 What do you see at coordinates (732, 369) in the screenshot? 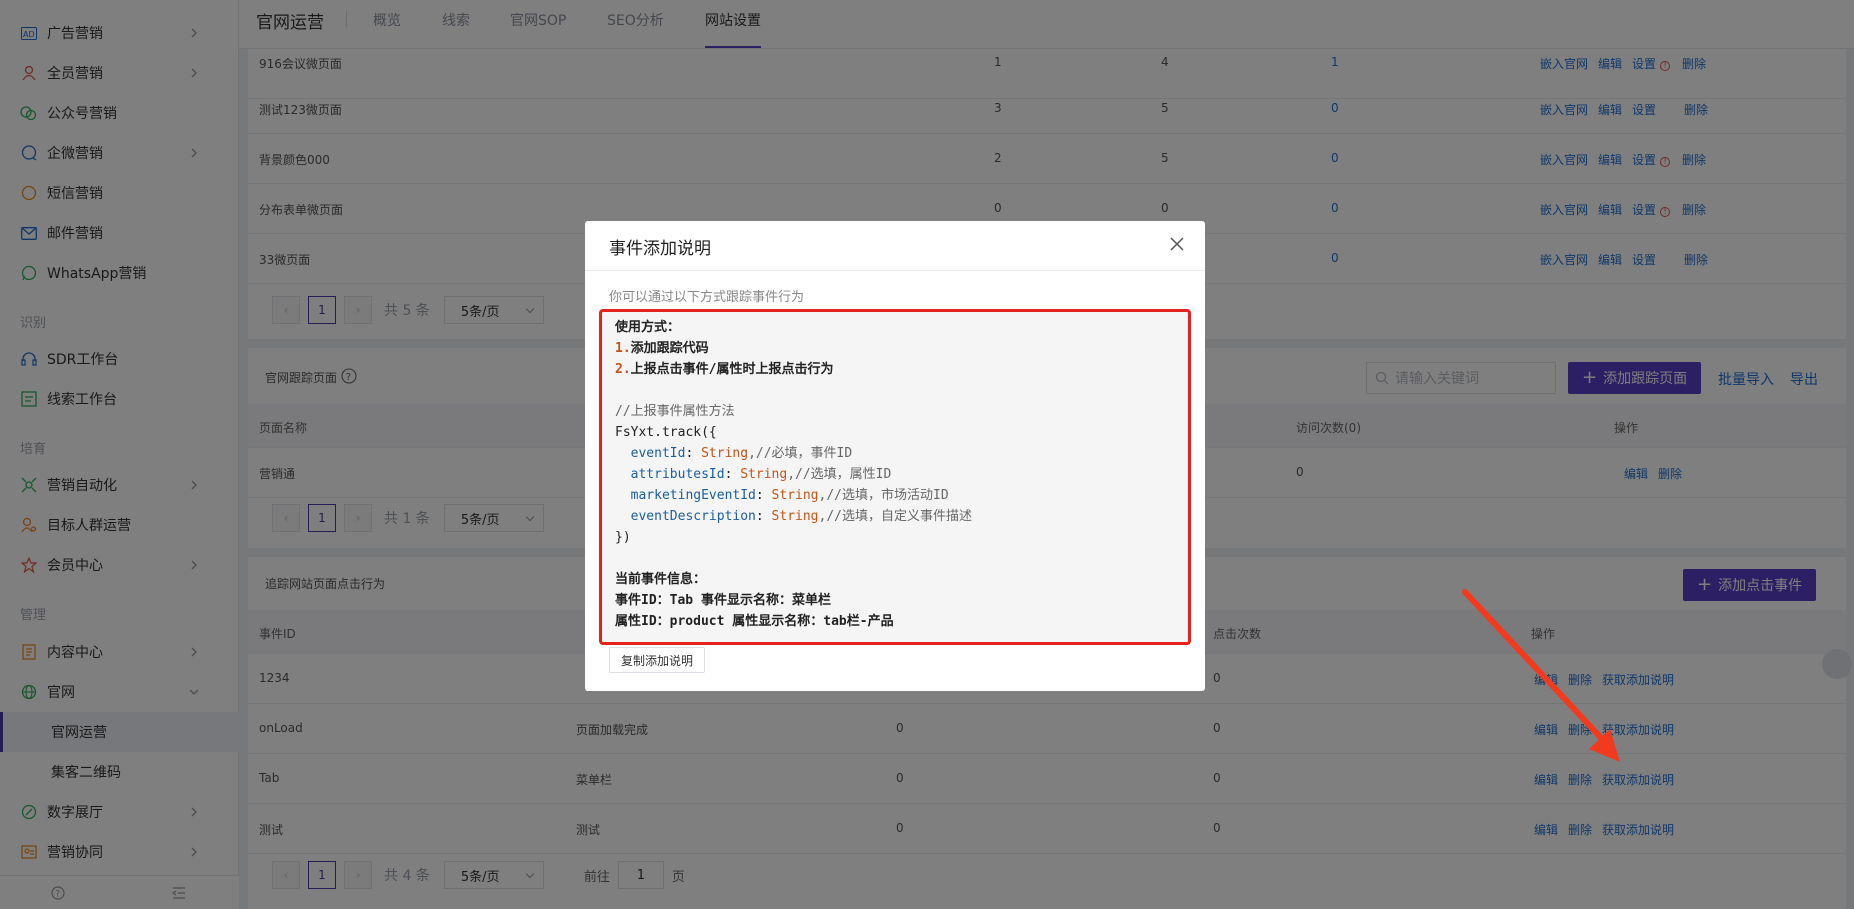
I see `step-text: 上报点击事件/属性时上报点击行为` at bounding box center [732, 369].